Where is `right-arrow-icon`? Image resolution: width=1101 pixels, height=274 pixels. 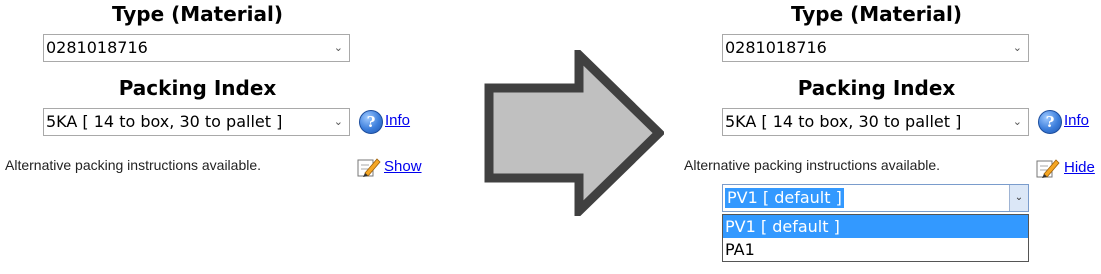
right-arrow-icon is located at coordinates (574, 133).